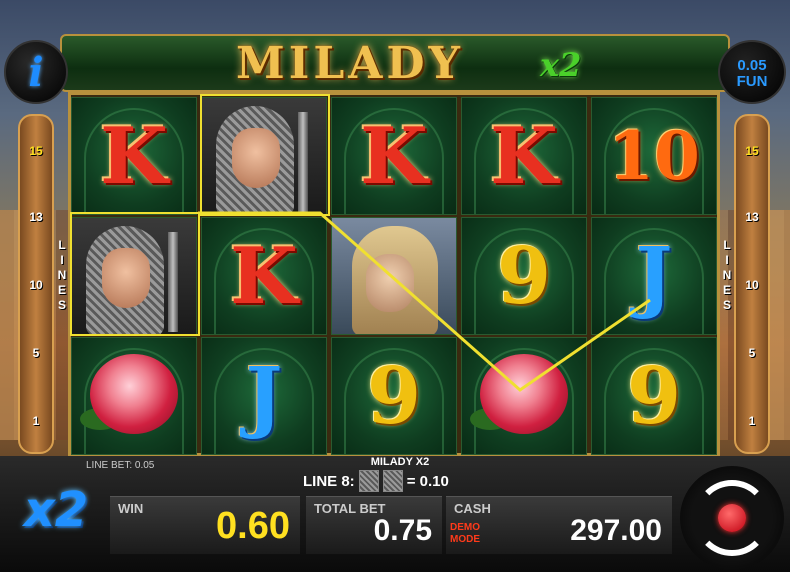 The image size is (790, 572). Describe the element at coordinates (205, 525) in the screenshot. I see `win-panel: WIN 0.60` at that location.